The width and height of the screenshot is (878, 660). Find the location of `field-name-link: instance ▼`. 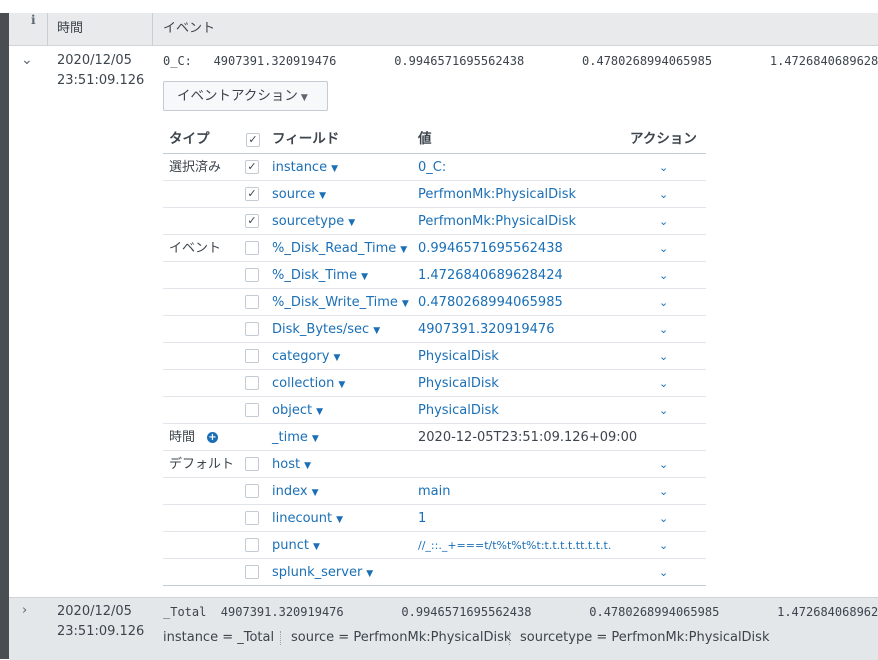

field-name-link: instance ▼ is located at coordinates (305, 168).